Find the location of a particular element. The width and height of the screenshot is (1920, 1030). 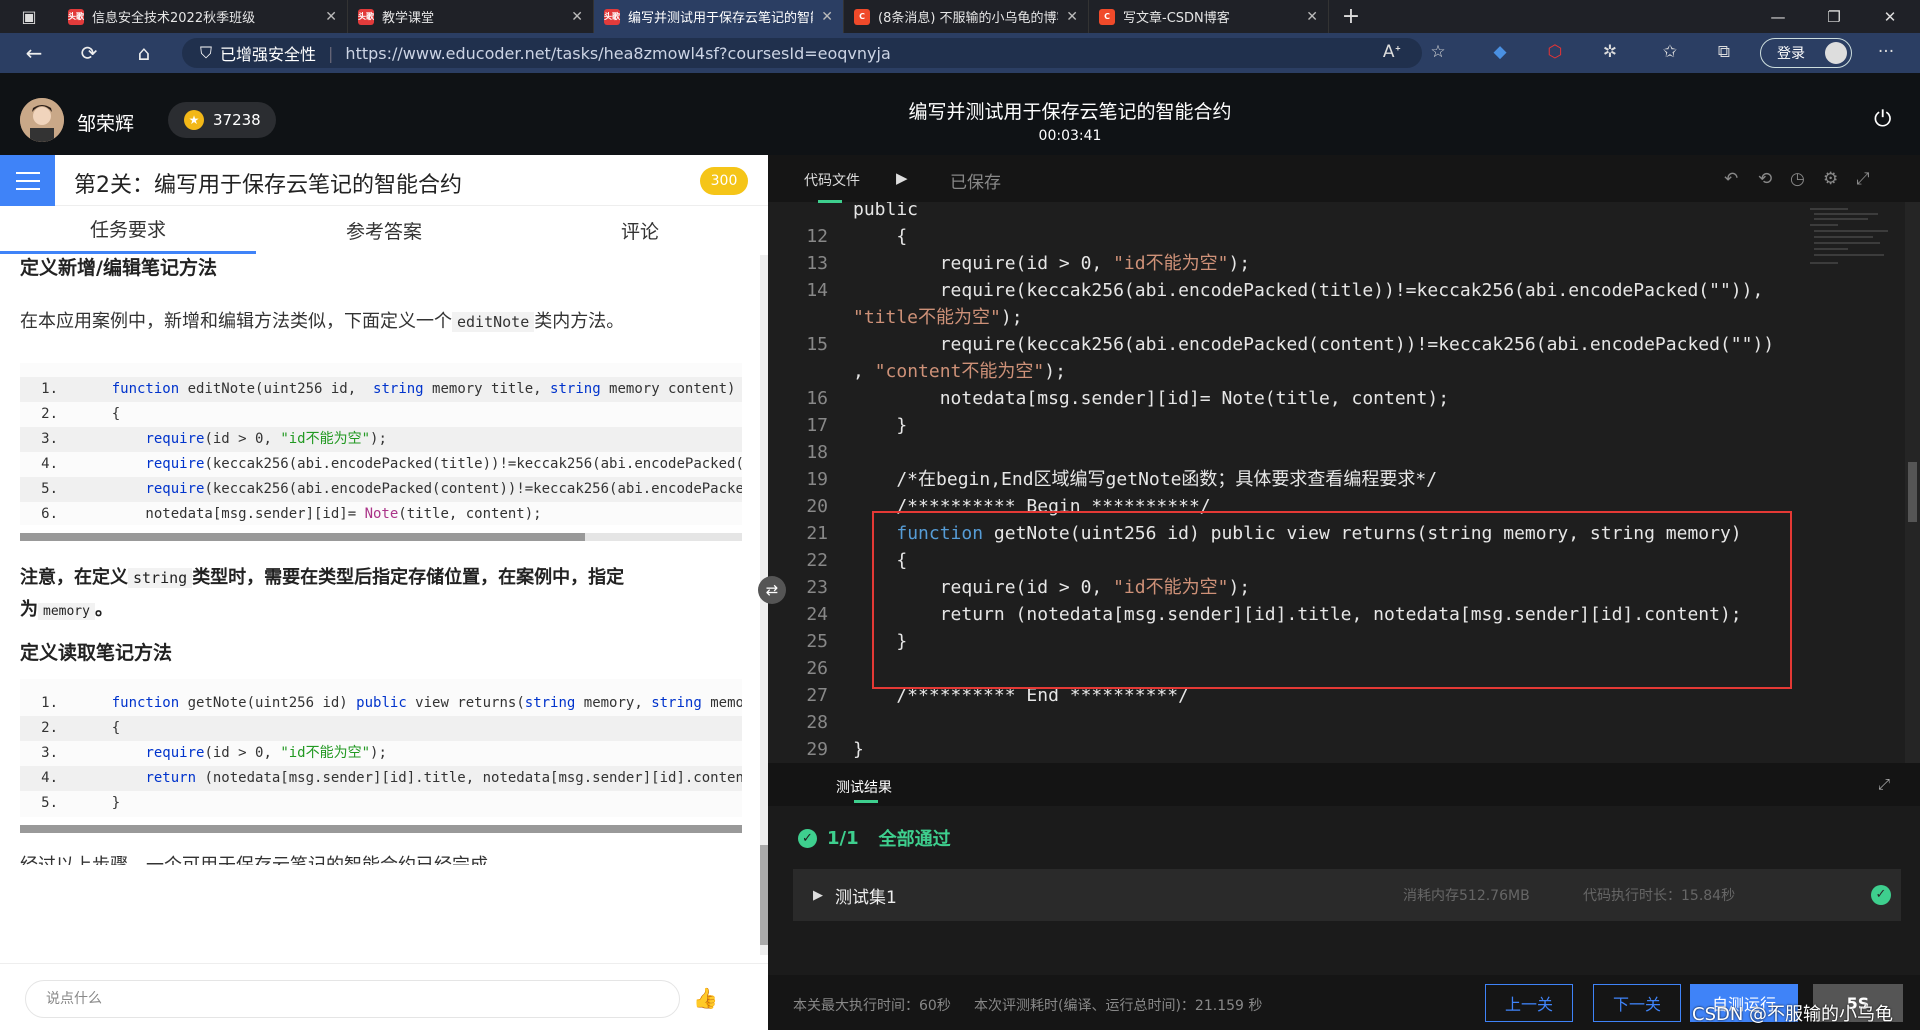

tab-title: 教学课堂 is located at coordinates (408, 18).